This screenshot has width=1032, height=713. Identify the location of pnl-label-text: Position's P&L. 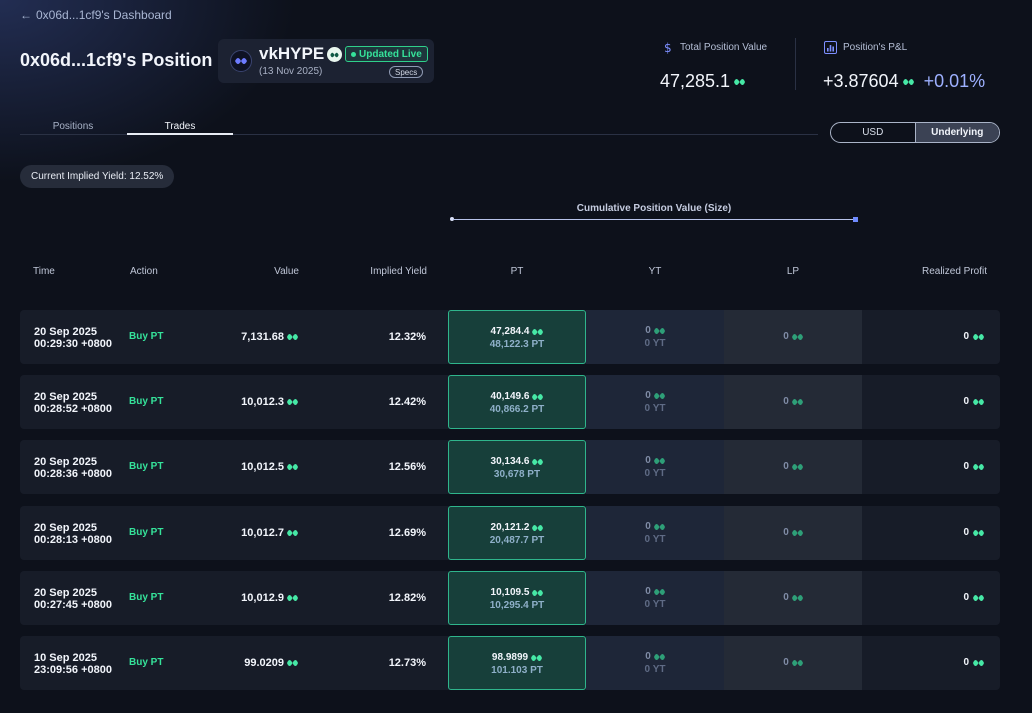
(875, 47).